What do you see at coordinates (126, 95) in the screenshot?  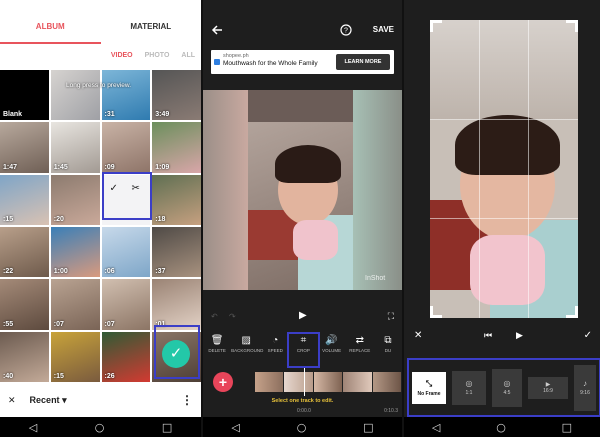 I see `media-cell: :31` at bounding box center [126, 95].